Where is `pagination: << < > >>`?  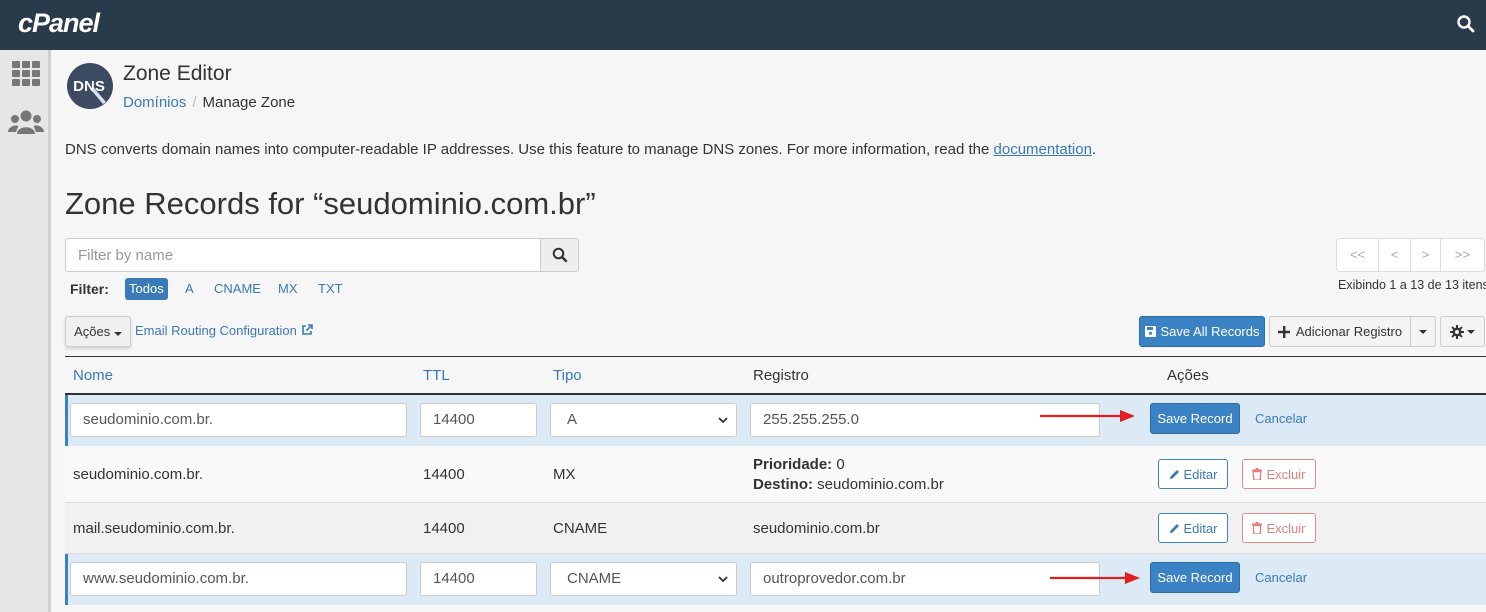
pagination: << < > >> is located at coordinates (1410, 255).